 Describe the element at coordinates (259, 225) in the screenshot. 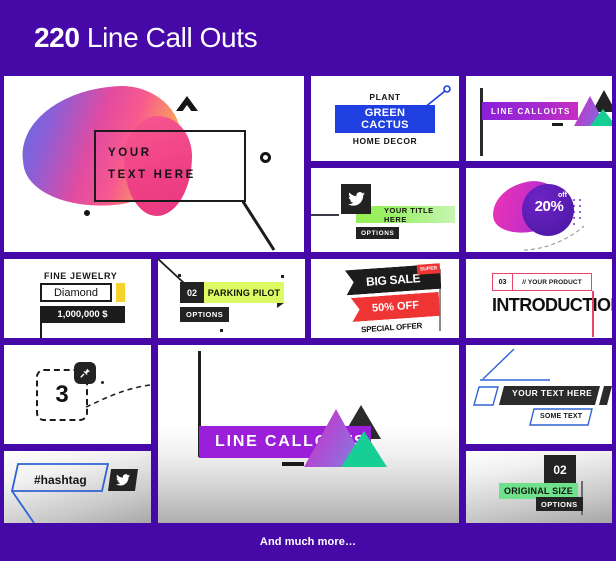

I see `callout-tail-line` at that location.